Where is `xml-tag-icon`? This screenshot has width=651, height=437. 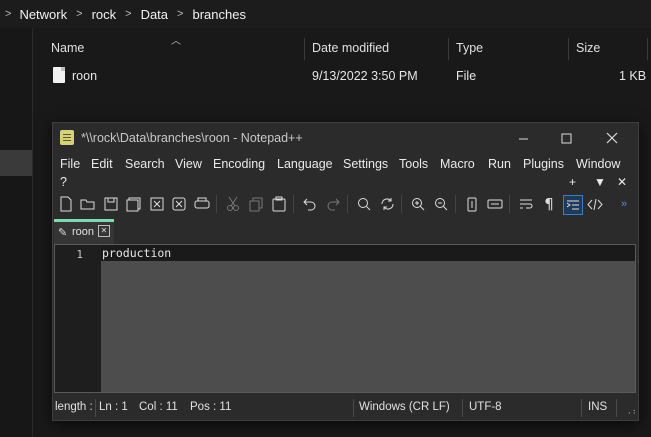 xml-tag-icon is located at coordinates (595, 204).